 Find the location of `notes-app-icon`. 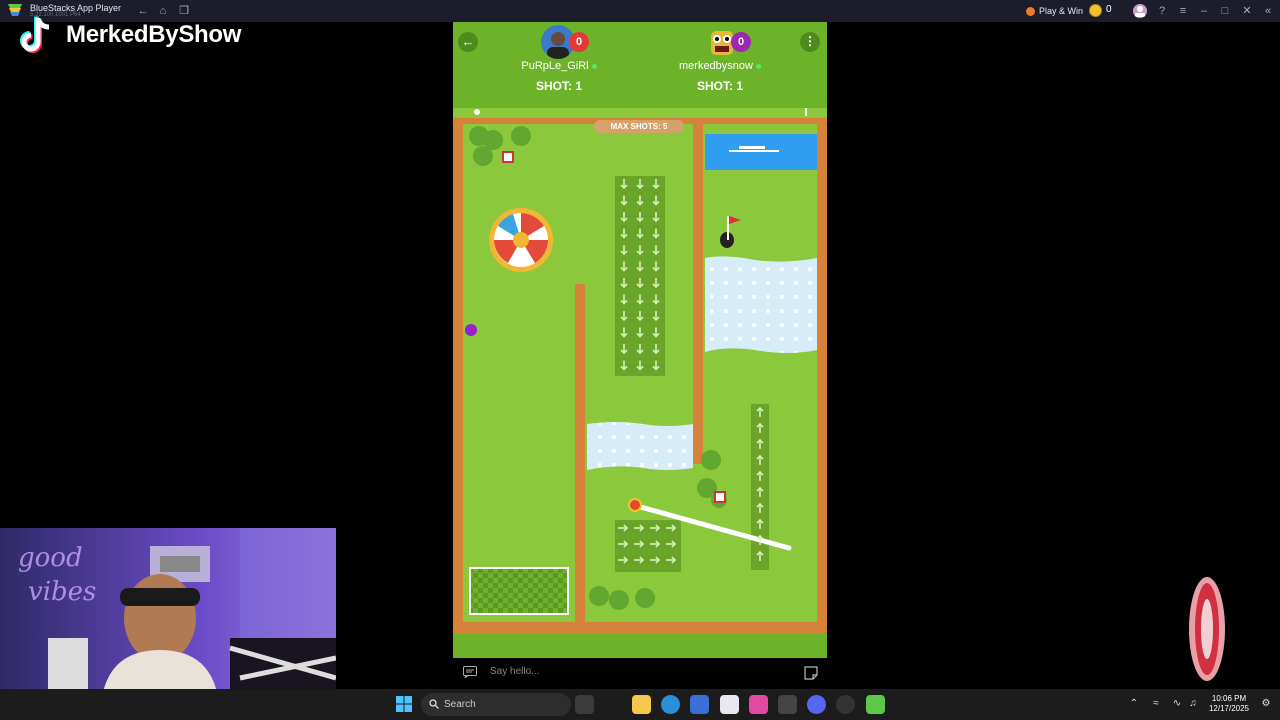

notes-app-icon is located at coordinates (729, 704).